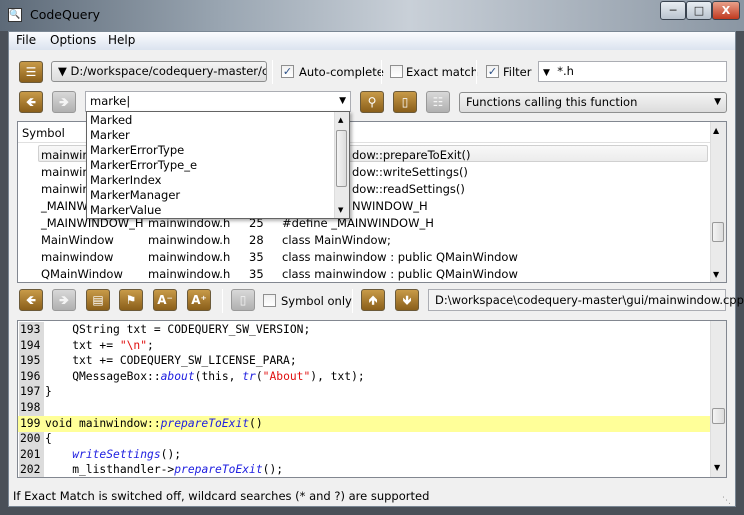  Describe the element at coordinates (243, 300) in the screenshot. I see `copy-button: ▯` at that location.